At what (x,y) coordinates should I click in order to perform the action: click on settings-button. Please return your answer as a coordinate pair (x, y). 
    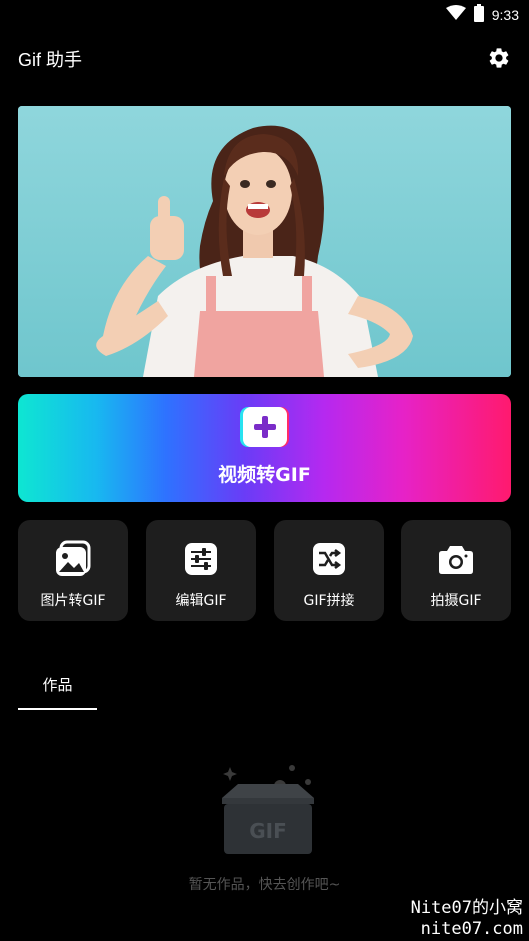
    Looking at the image, I should click on (499, 58).